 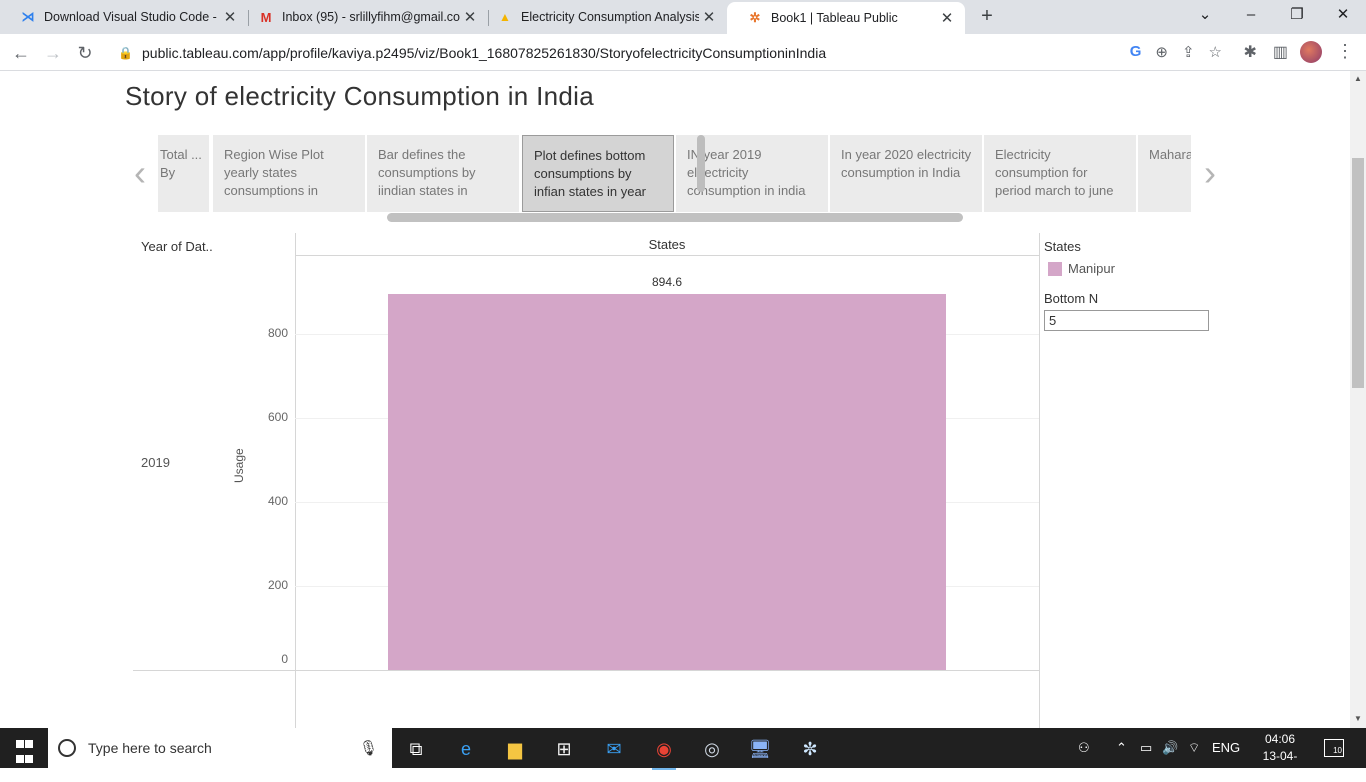 I want to click on back-button: ←, so click(x=21, y=53).